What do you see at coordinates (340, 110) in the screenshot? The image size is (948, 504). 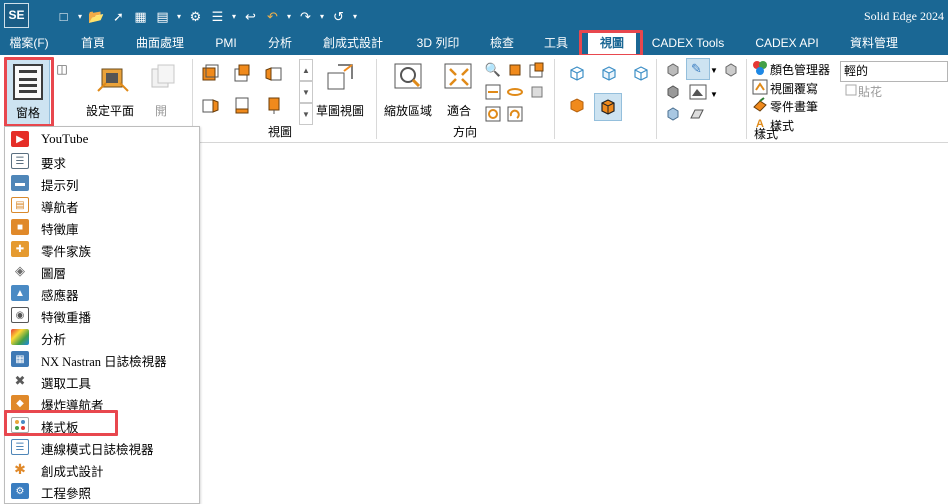 I see `sketch-view-label: 草圖視圖` at bounding box center [340, 110].